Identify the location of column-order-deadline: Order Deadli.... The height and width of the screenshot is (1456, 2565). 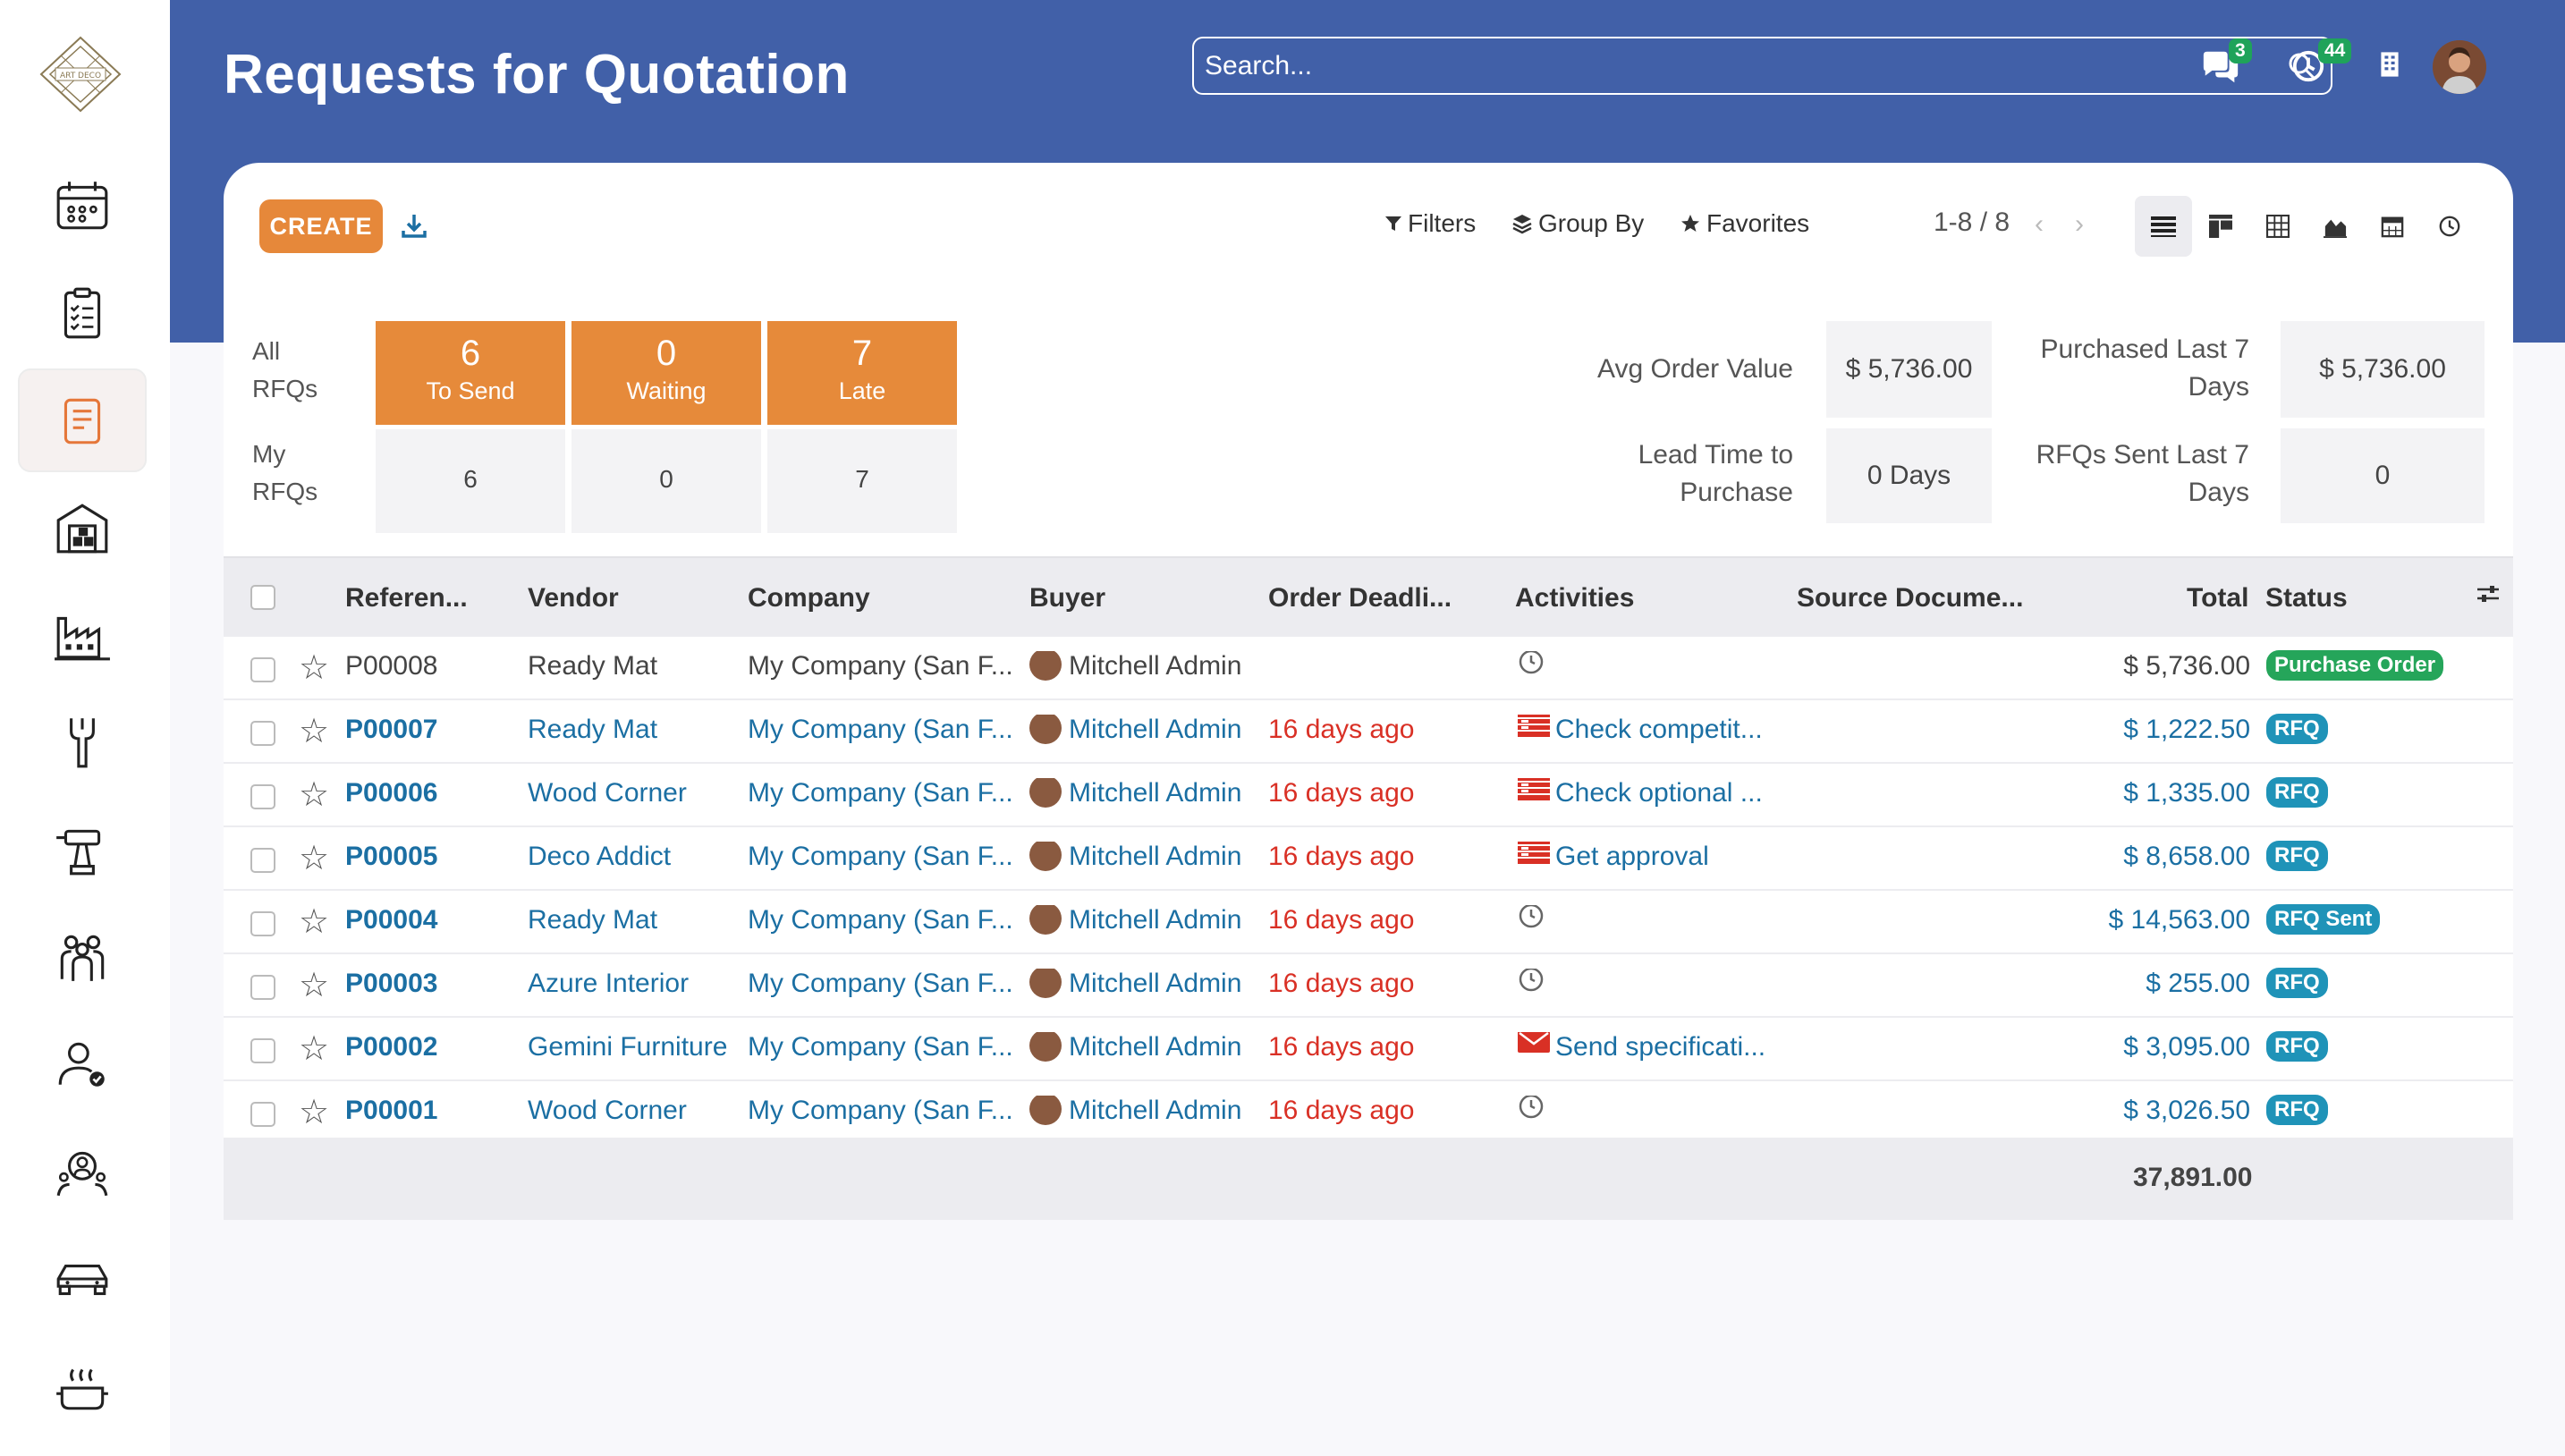
(1360, 598).